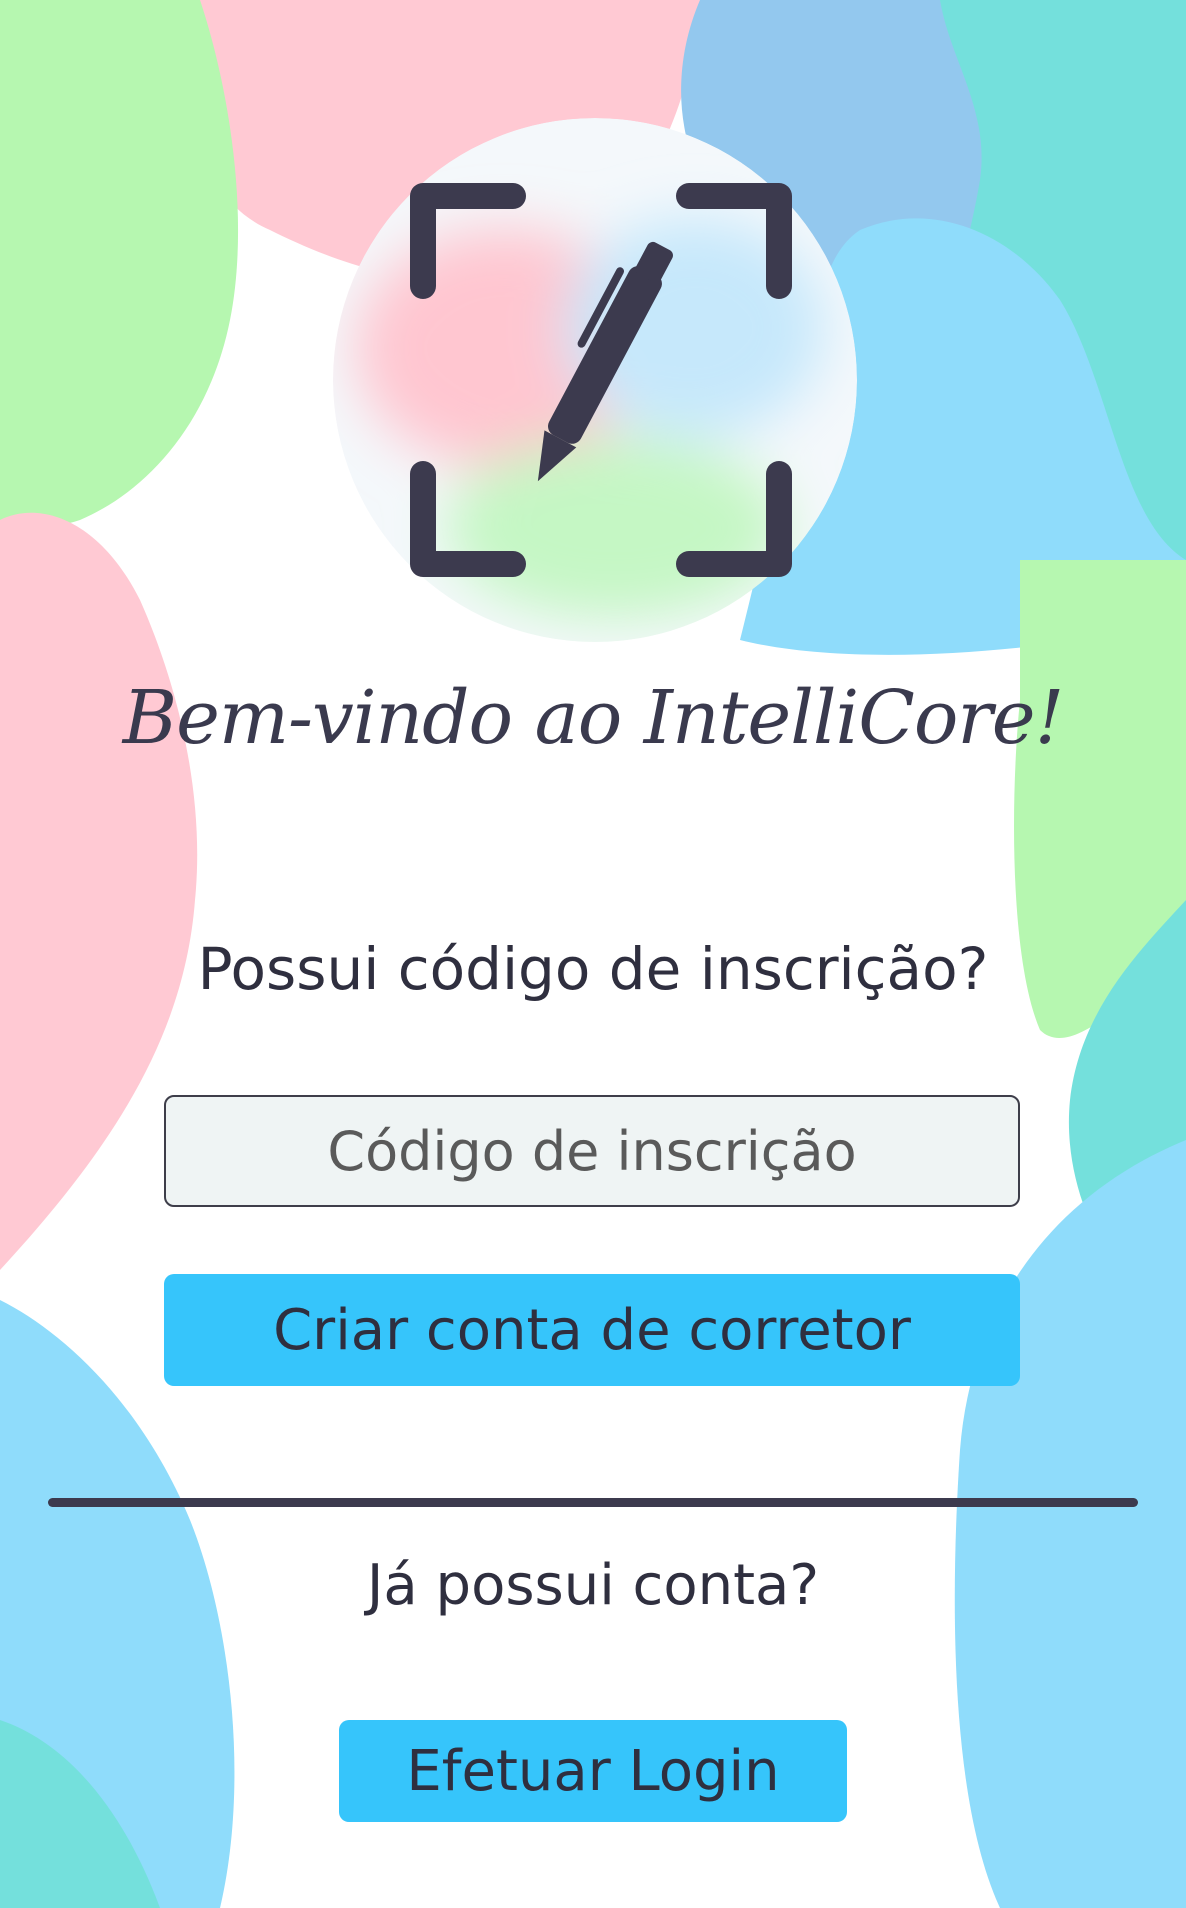 The height and width of the screenshot is (1908, 1186). What do you see at coordinates (595, 380) in the screenshot?
I see `pen-in-frame-icon` at bounding box center [595, 380].